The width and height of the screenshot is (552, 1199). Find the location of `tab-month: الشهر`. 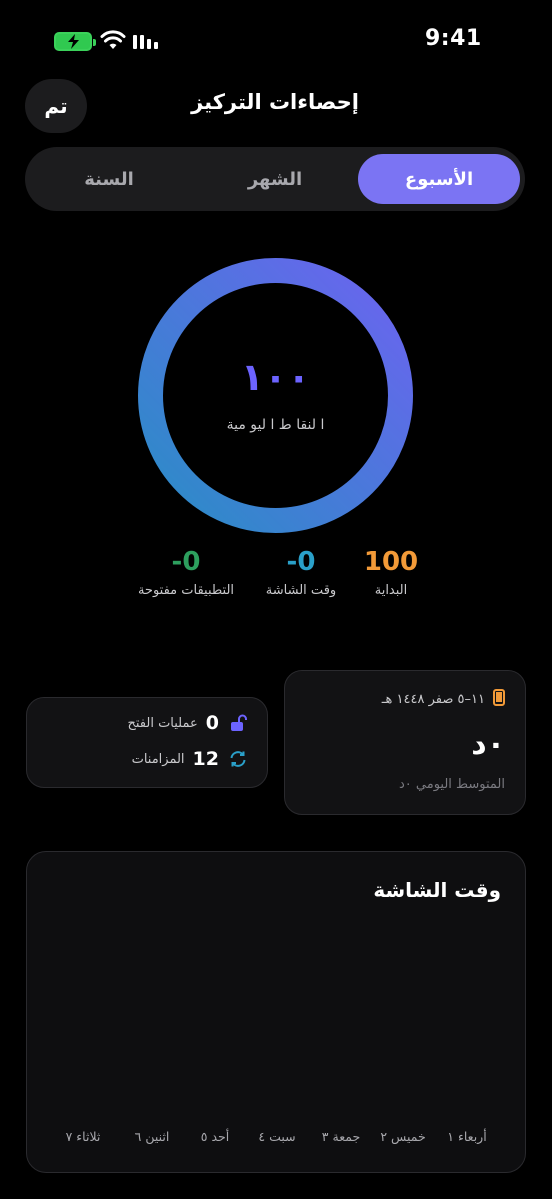

tab-month: الشهر is located at coordinates (275, 179).